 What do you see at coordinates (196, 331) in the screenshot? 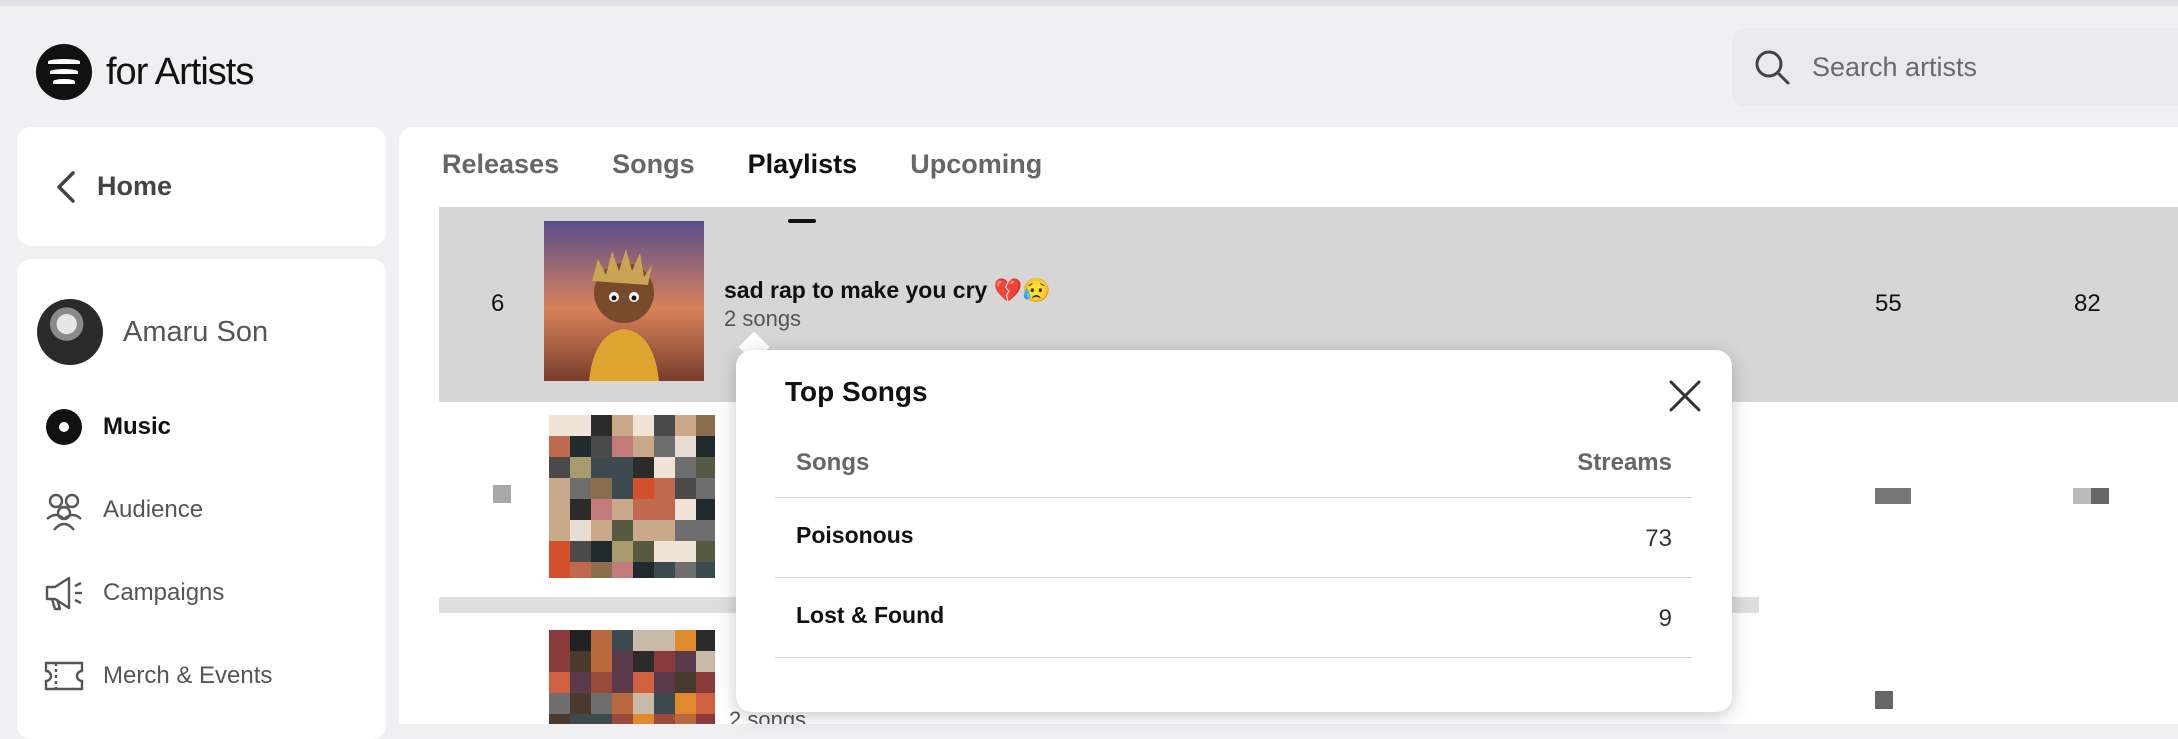
I see `artist-name: Amaru Son` at bounding box center [196, 331].